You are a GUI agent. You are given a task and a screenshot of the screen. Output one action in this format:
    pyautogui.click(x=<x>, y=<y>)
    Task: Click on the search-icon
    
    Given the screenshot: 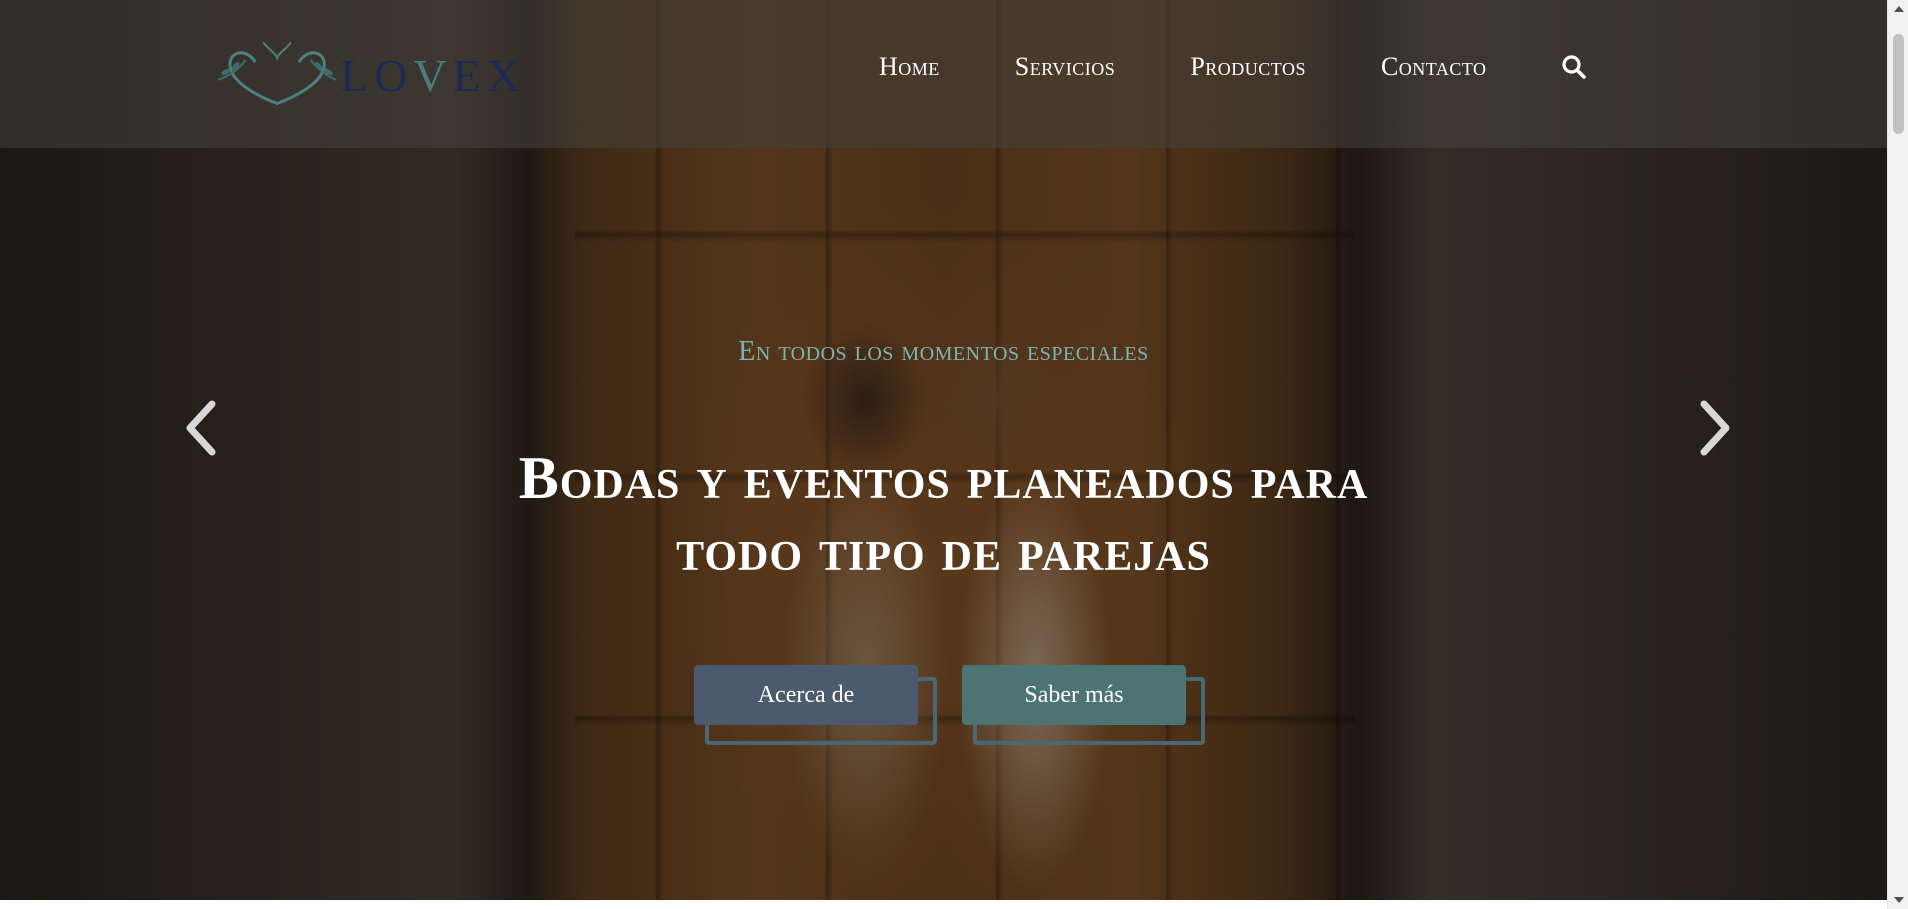 What is the action you would take?
    pyautogui.click(x=1574, y=67)
    